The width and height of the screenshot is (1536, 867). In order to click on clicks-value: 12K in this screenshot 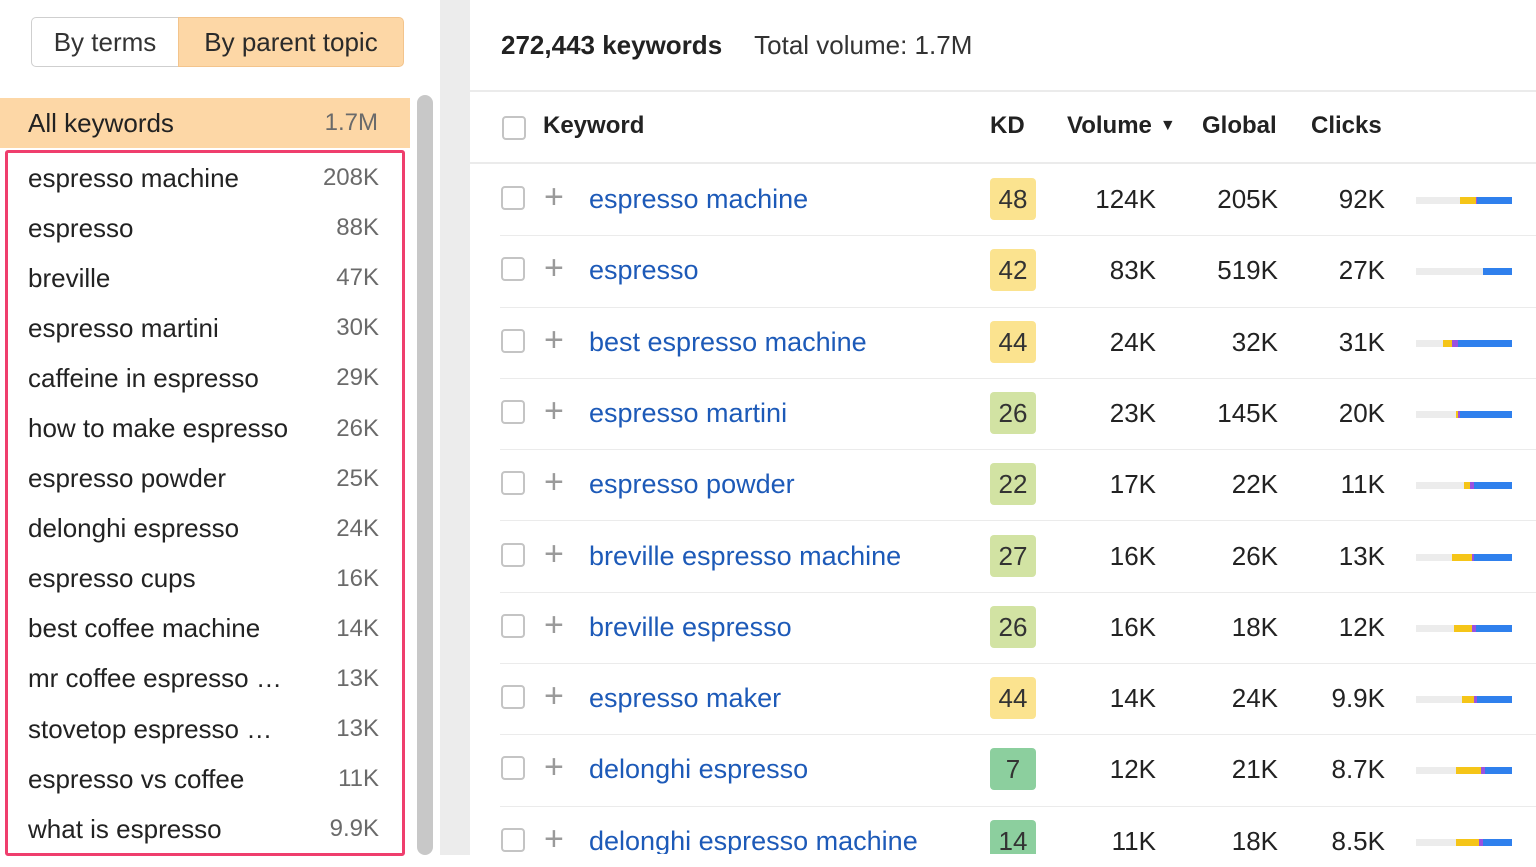, I will do `click(1361, 626)`.